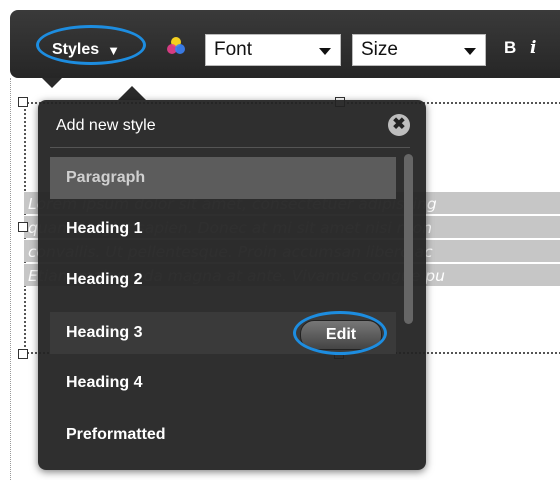 This screenshot has width=560, height=480. Describe the element at coordinates (23, 354) in the screenshot. I see `resize-handle-bottom-left` at that location.